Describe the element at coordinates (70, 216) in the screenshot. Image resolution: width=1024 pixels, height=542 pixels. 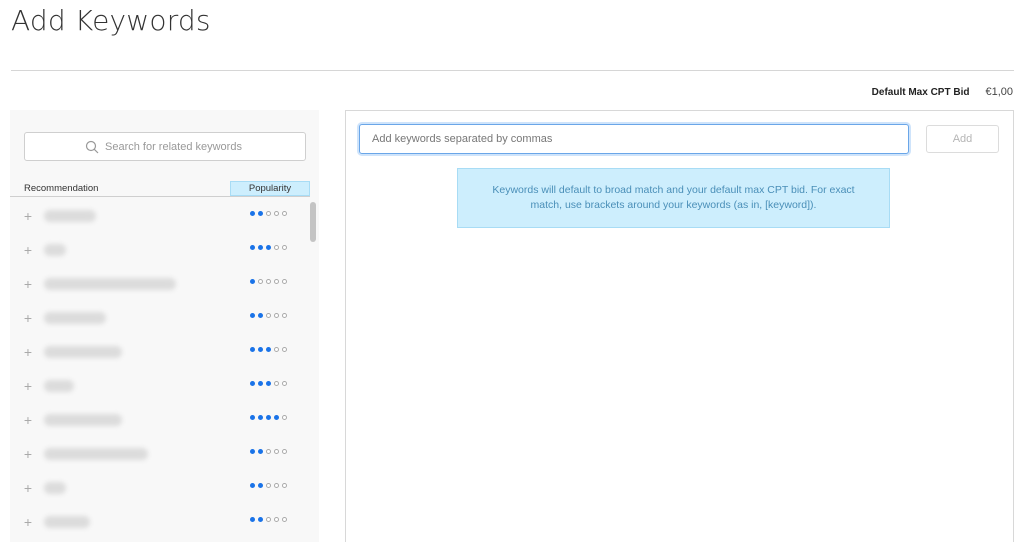
I see `keyword-text: xxxxx xxxxx` at that location.